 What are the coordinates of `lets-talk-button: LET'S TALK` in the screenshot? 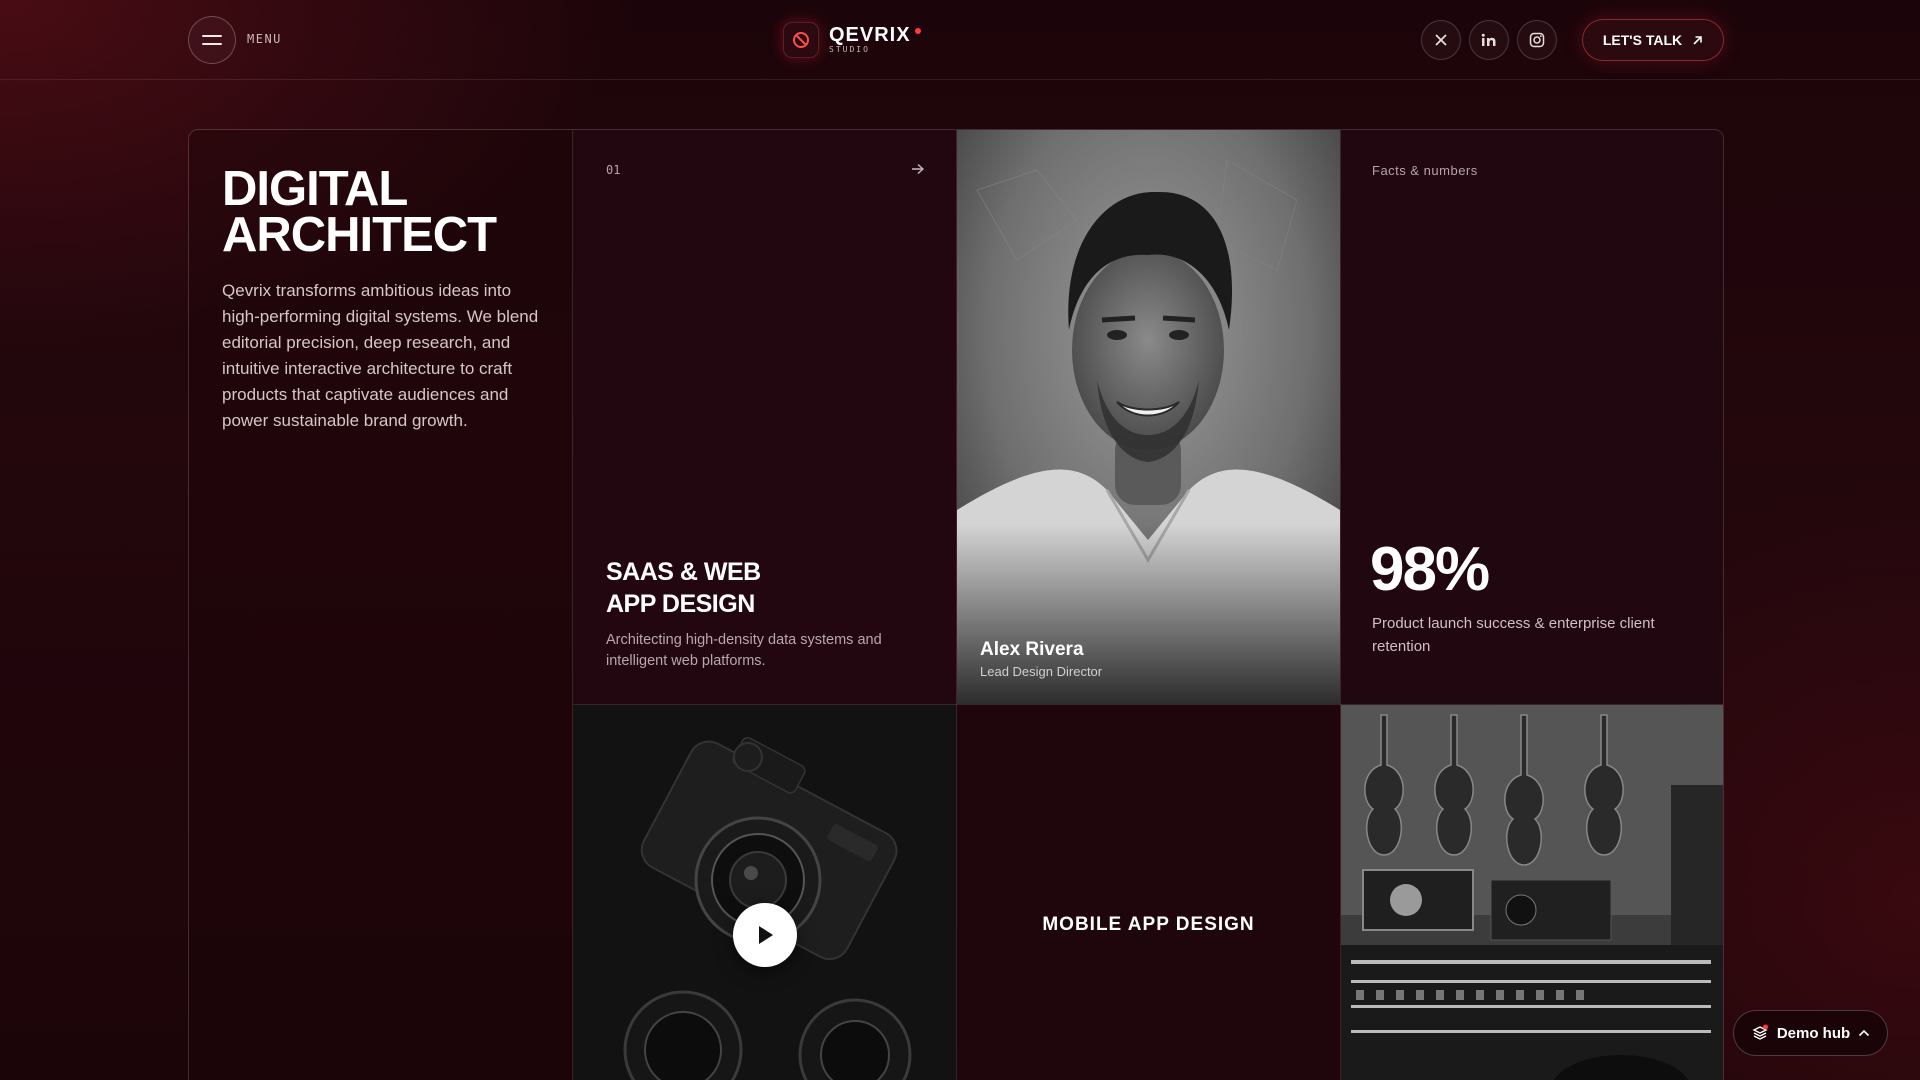 It's located at (1653, 40).